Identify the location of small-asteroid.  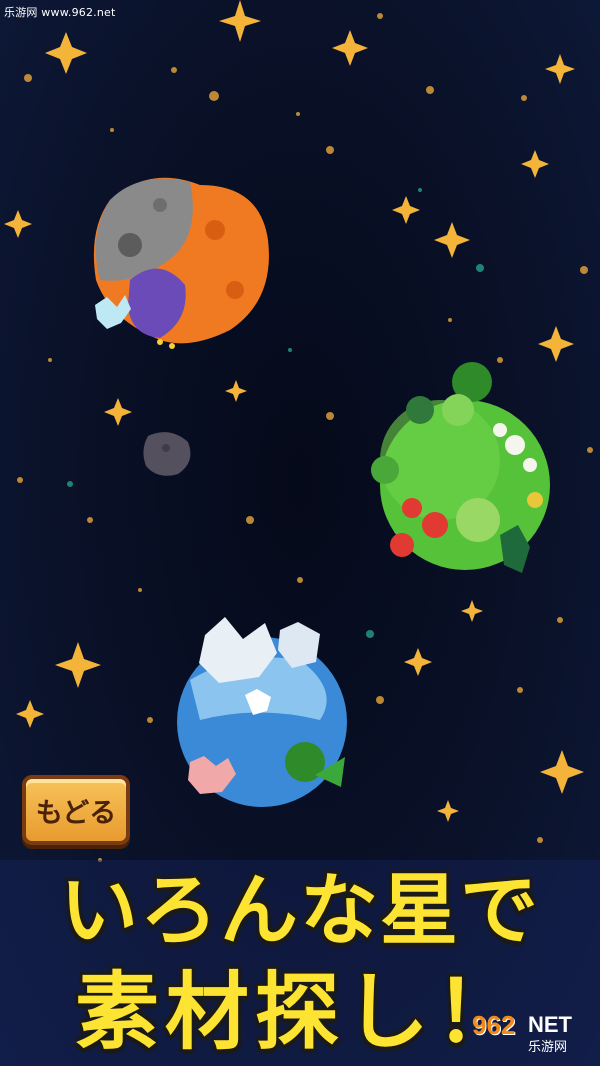
(167, 454).